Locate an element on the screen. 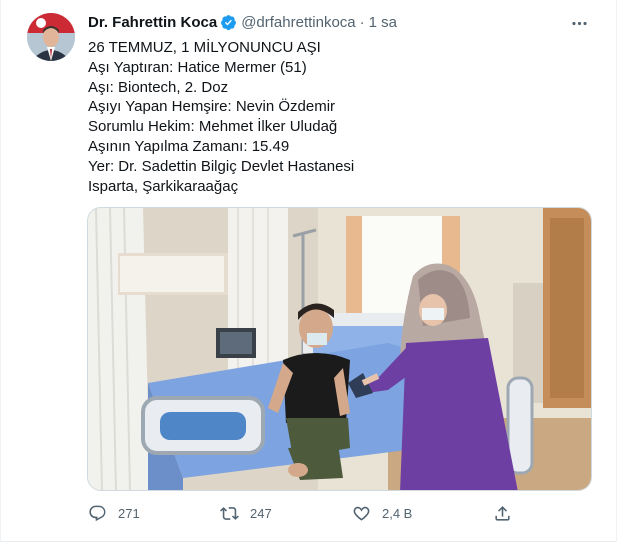 The image size is (617, 542). tweet-text-line: Aşı: Biontech, 2. Doz is located at coordinates (158, 87).